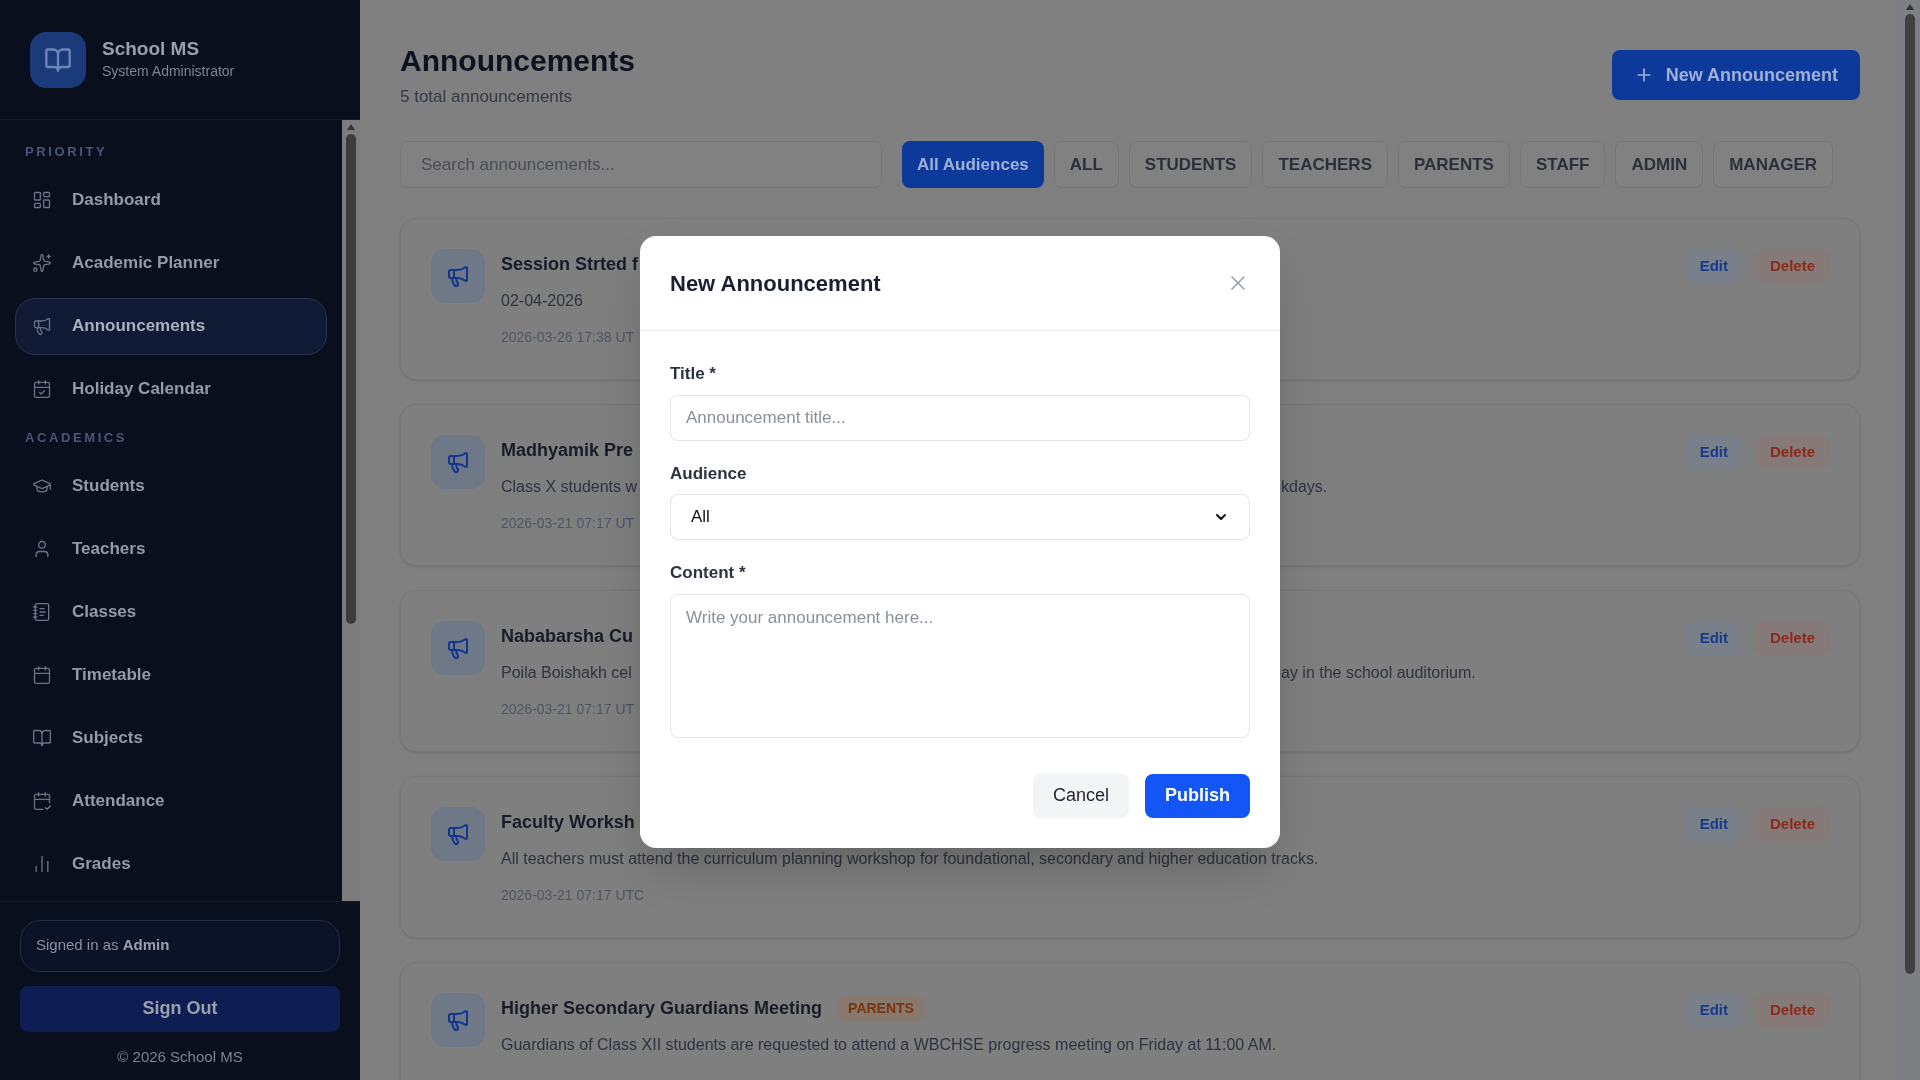 The width and height of the screenshot is (1920, 1080). Describe the element at coordinates (42, 674) in the screenshot. I see `calendar-icon` at that location.